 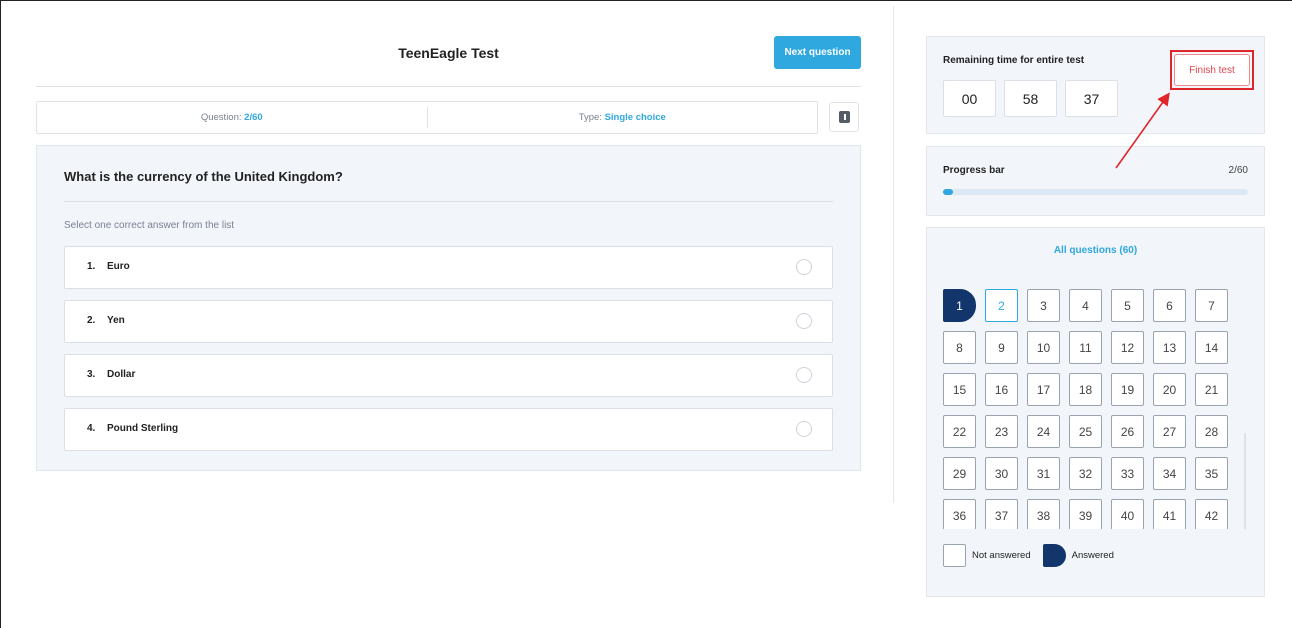 I want to click on question-number-35: 35, so click(x=1211, y=473).